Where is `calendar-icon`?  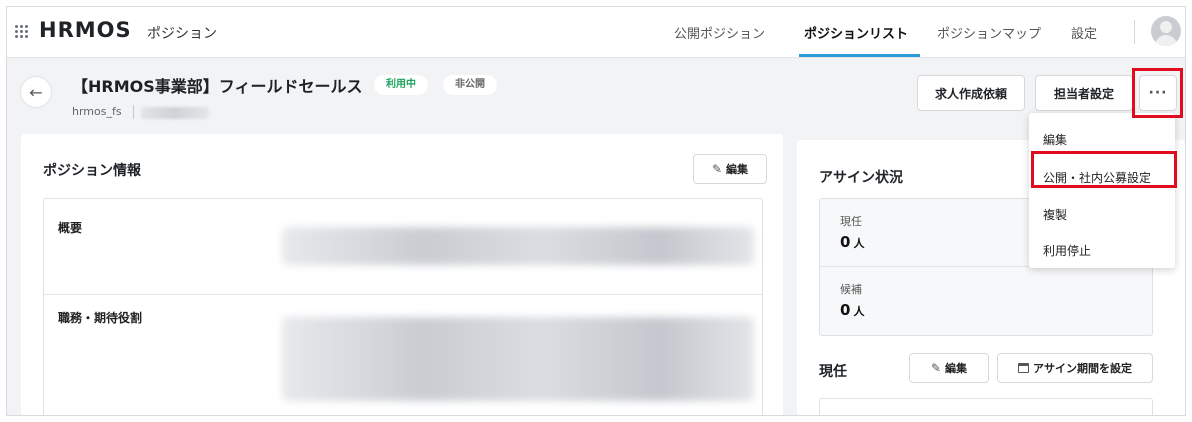
calendar-icon is located at coordinates (1023, 368).